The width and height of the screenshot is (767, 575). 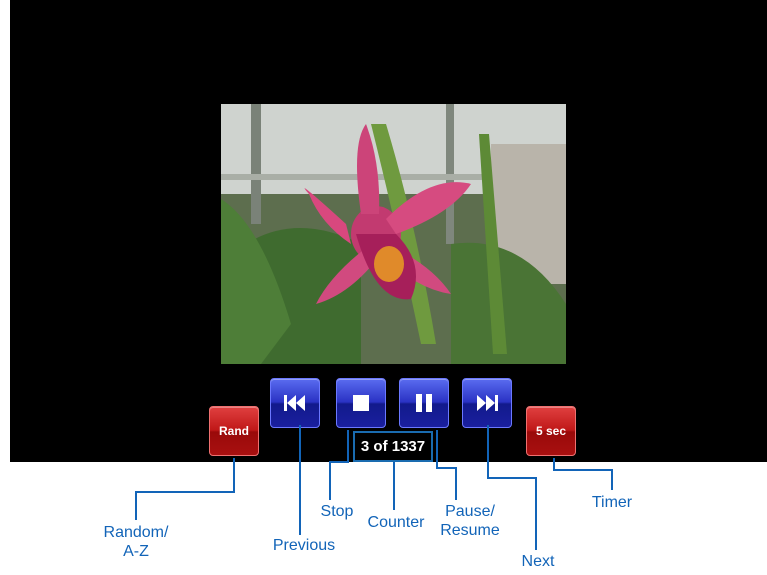 I want to click on callout-previous: Previous, so click(x=304, y=545).